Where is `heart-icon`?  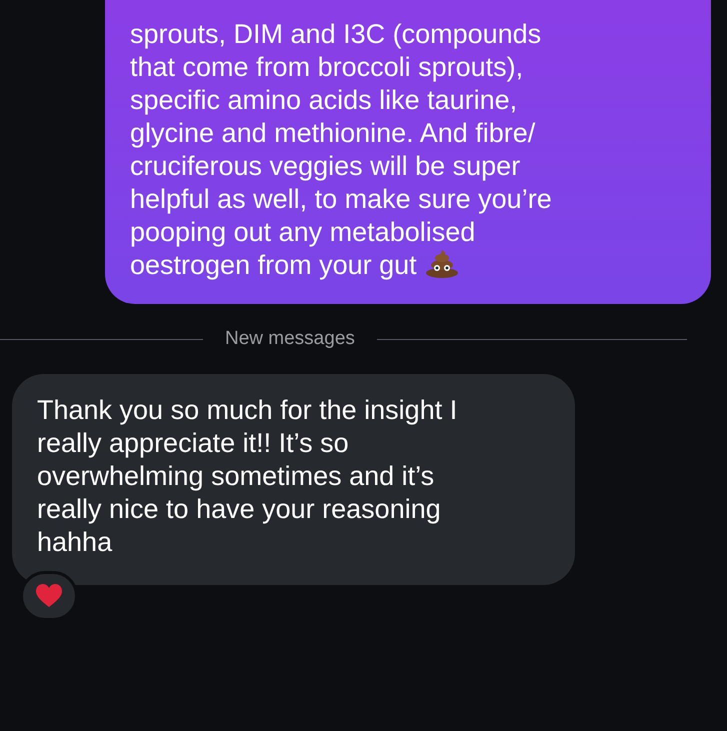
heart-icon is located at coordinates (49, 596).